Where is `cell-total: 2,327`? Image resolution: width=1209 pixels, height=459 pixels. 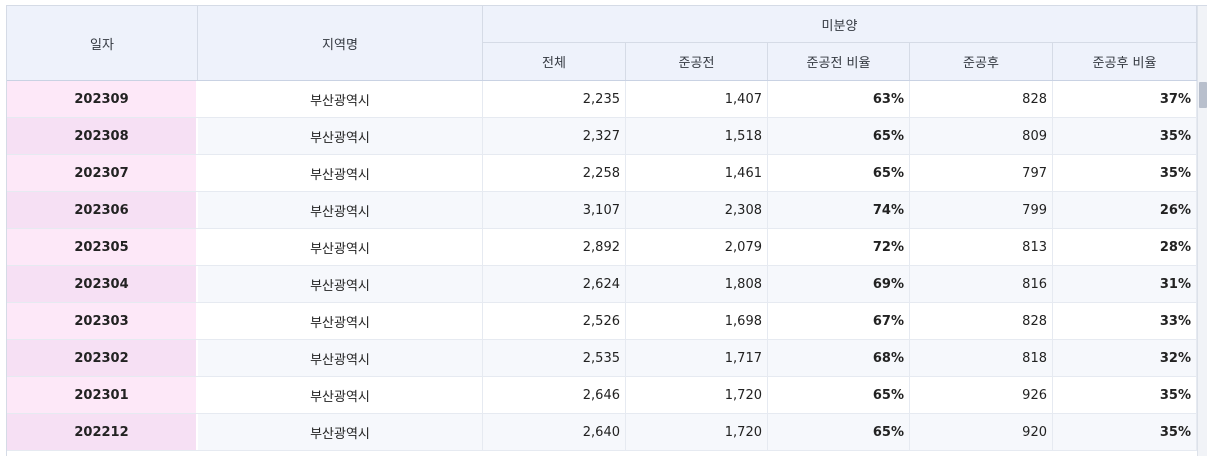
cell-total: 2,327 is located at coordinates (554, 136).